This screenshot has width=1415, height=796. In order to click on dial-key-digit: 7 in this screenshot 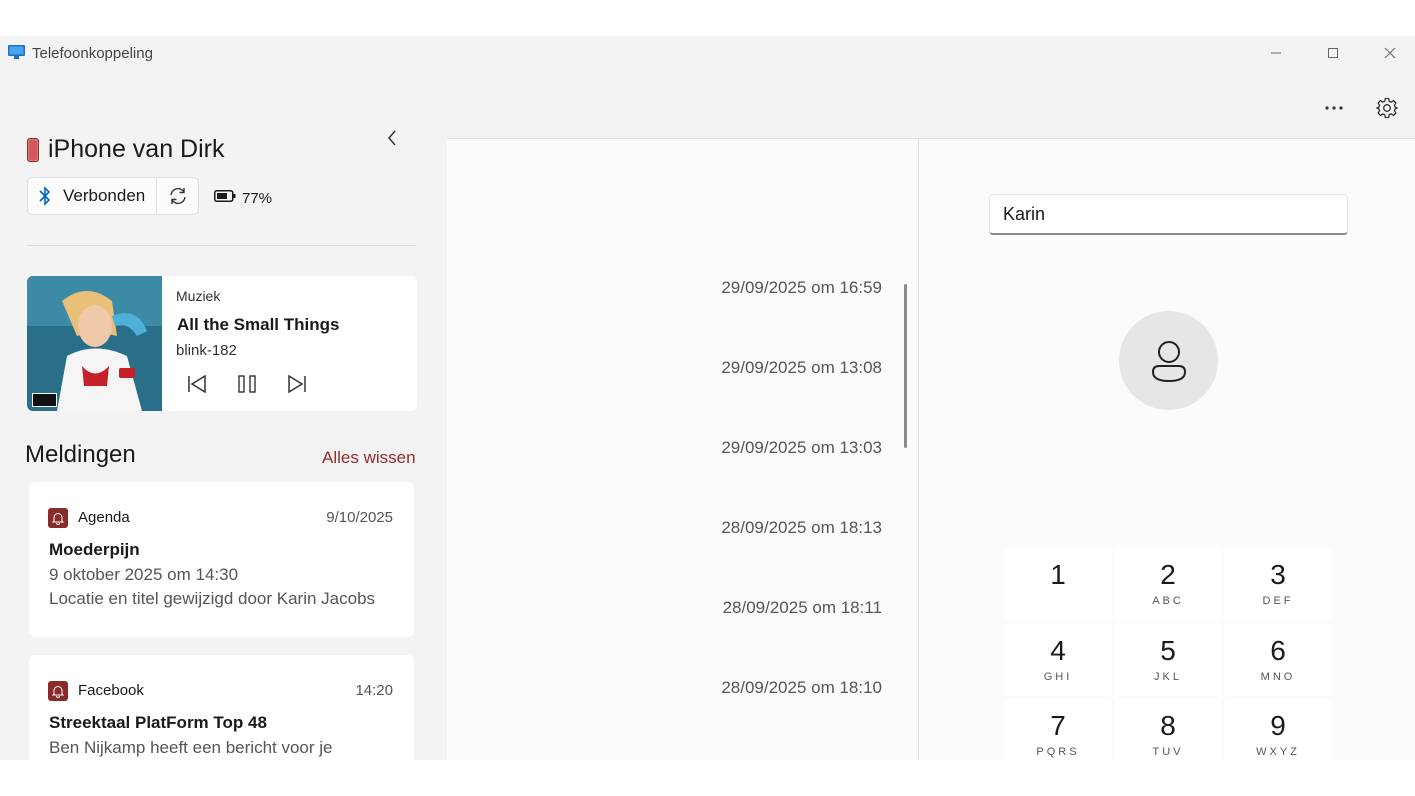, I will do `click(1058, 725)`.